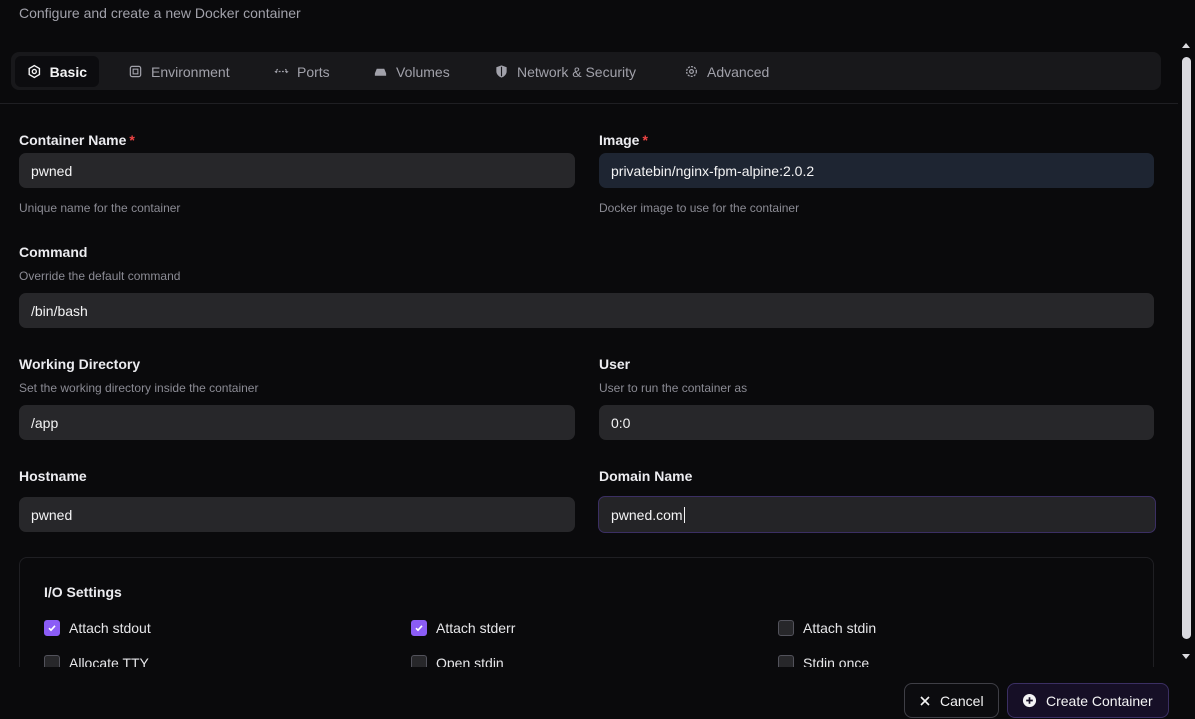 Image resolution: width=1195 pixels, height=719 pixels. What do you see at coordinates (1099, 700) in the screenshot?
I see `create-label: Create Container` at bounding box center [1099, 700].